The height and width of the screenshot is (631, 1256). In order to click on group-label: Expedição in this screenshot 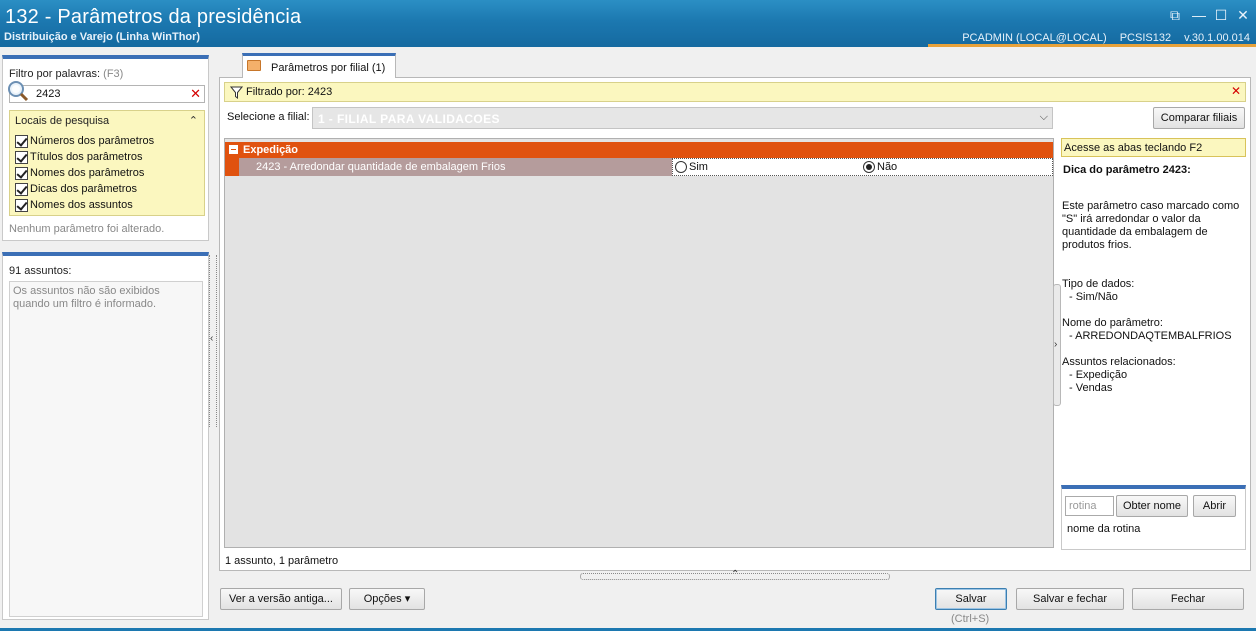, I will do `click(271, 150)`.